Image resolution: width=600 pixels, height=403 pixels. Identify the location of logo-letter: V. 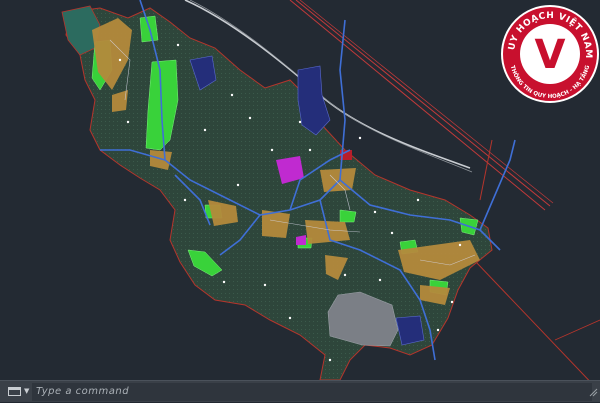
(550, 55).